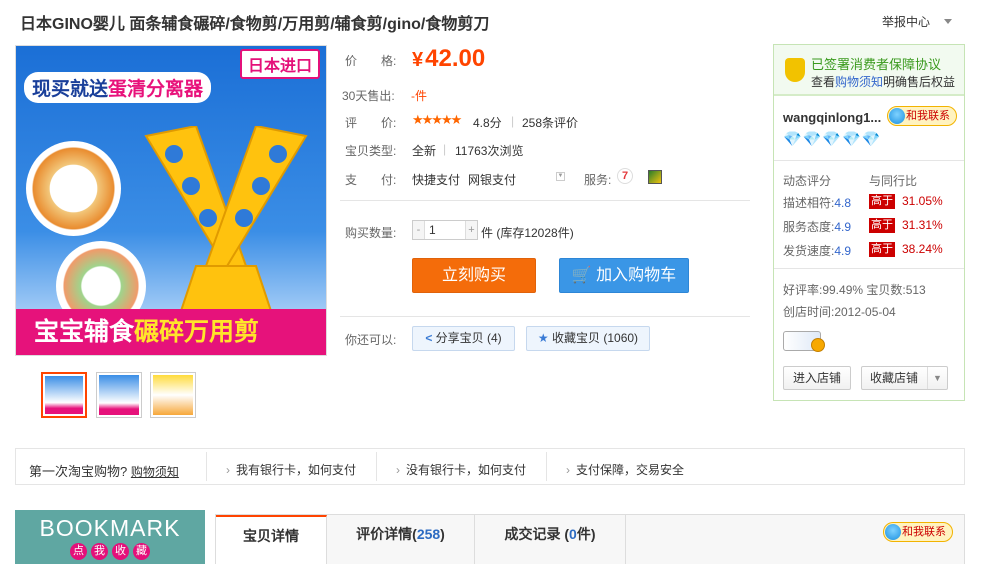 This screenshot has height=564, width=1000. I want to click on help-link-security: › 支付保障，交易安全, so click(625, 469).